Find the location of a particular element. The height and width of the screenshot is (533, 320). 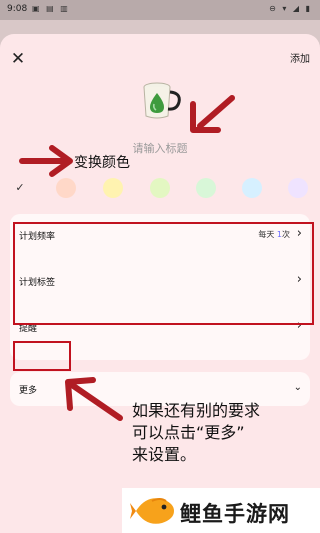

arrow-to-color-icon is located at coordinates (46, 161).